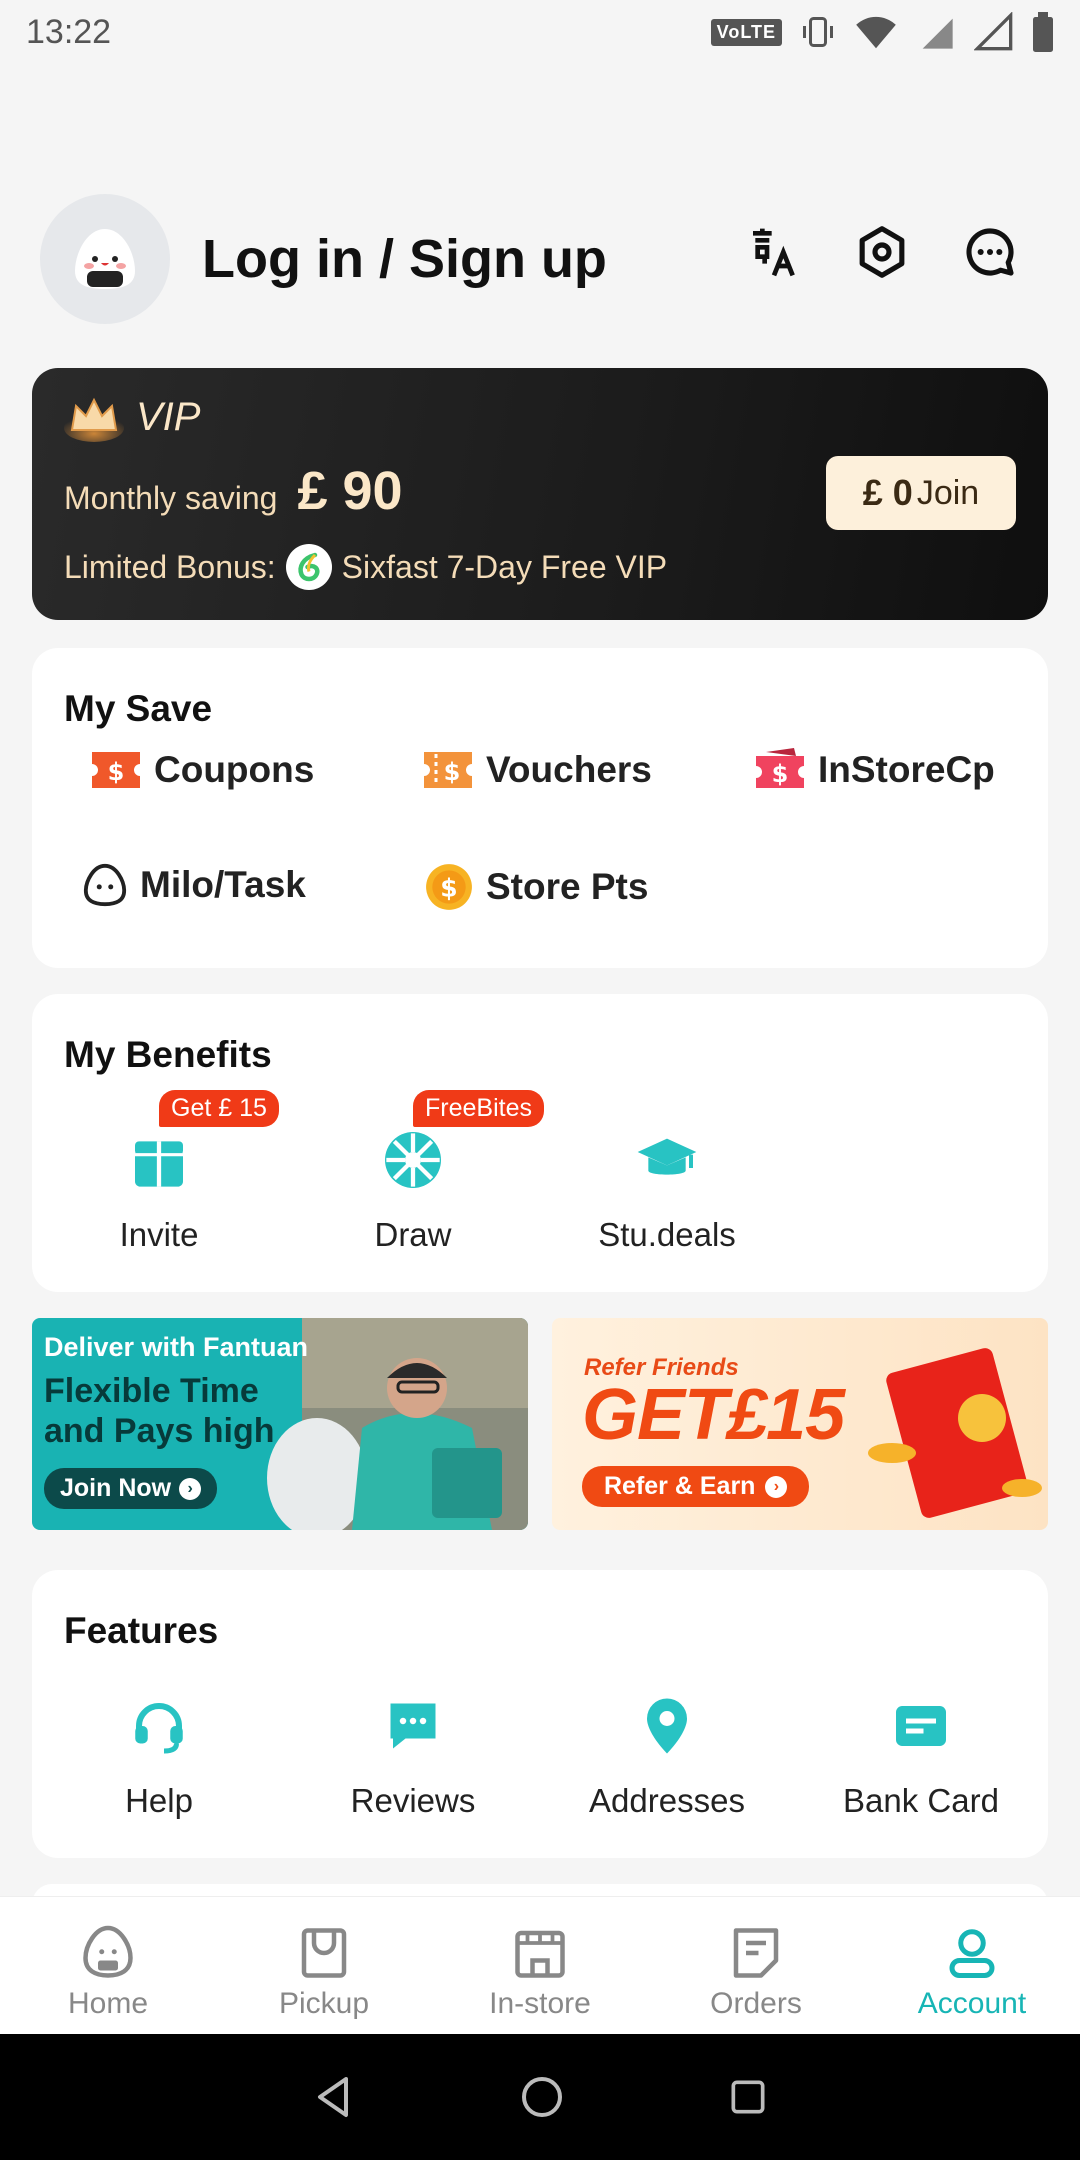 The height and width of the screenshot is (2160, 1080). I want to click on gift-icon, so click(159, 1164).